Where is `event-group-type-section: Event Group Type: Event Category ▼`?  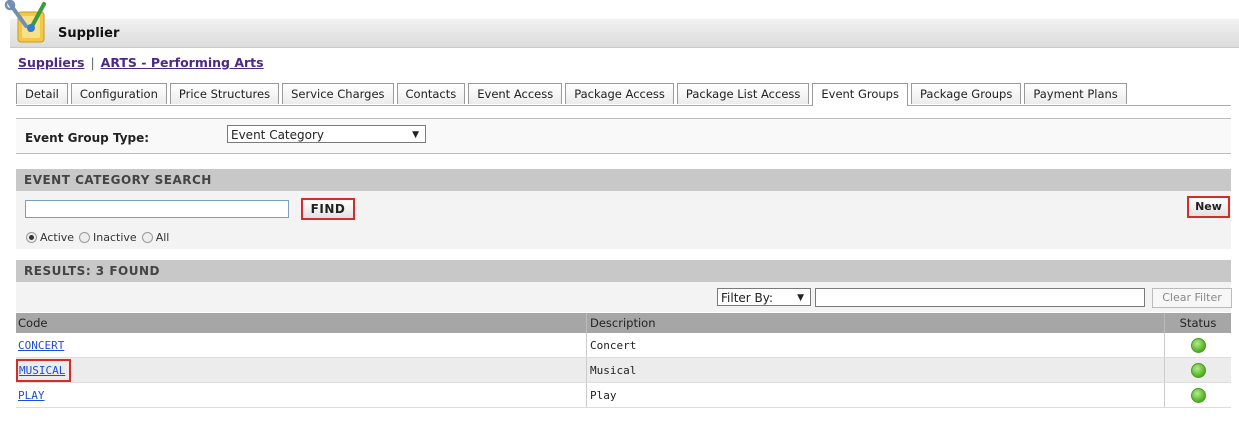 event-group-type-section: Event Group Type: Event Category ▼ is located at coordinates (623, 136).